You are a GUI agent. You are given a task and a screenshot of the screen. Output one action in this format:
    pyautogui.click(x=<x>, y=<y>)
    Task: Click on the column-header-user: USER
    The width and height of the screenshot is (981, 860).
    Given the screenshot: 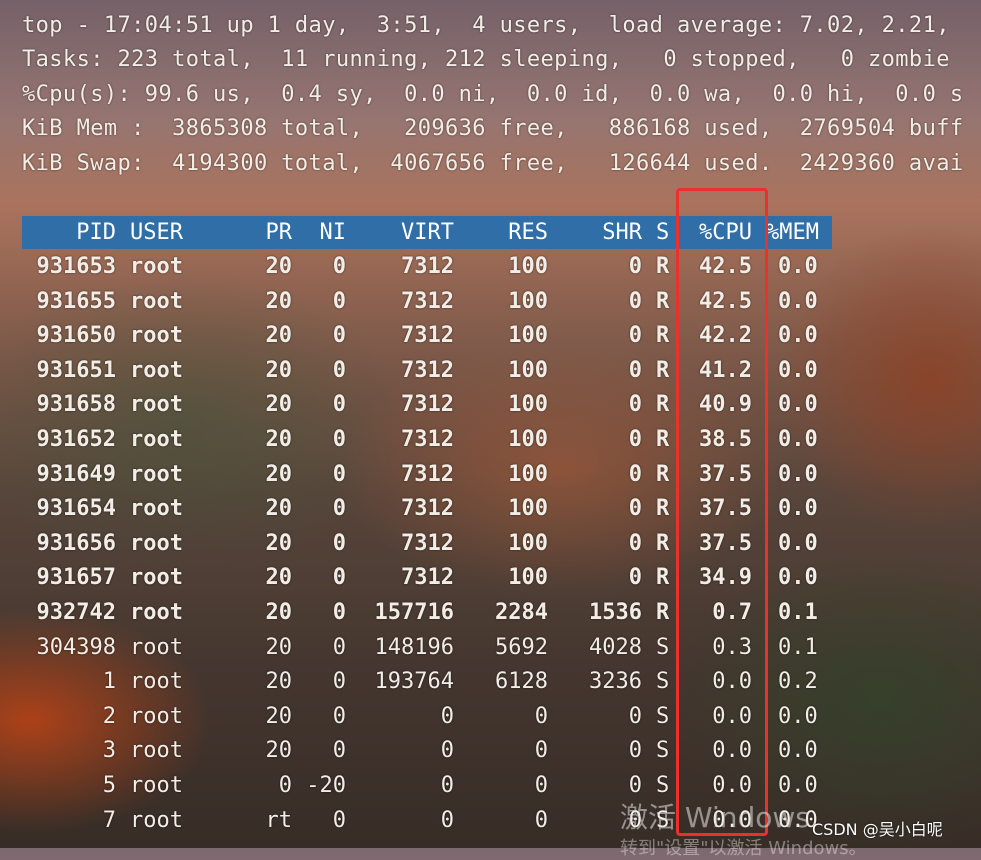 What is the action you would take?
    pyautogui.click(x=170, y=232)
    